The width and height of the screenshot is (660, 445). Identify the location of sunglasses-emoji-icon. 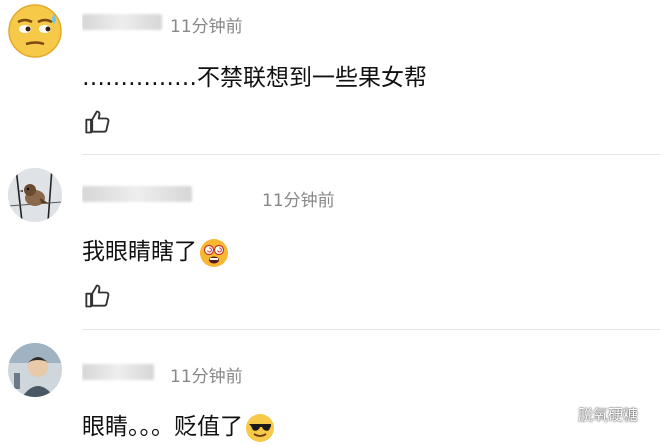
(260, 427).